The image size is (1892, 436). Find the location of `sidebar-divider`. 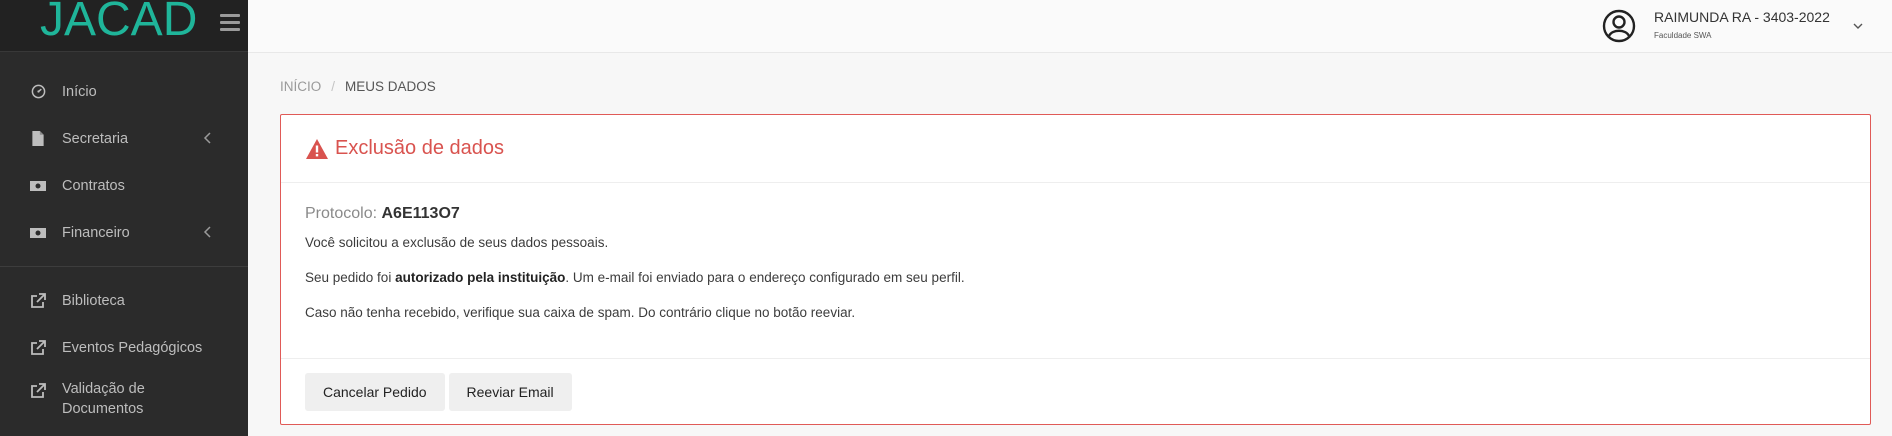

sidebar-divider is located at coordinates (124, 266).